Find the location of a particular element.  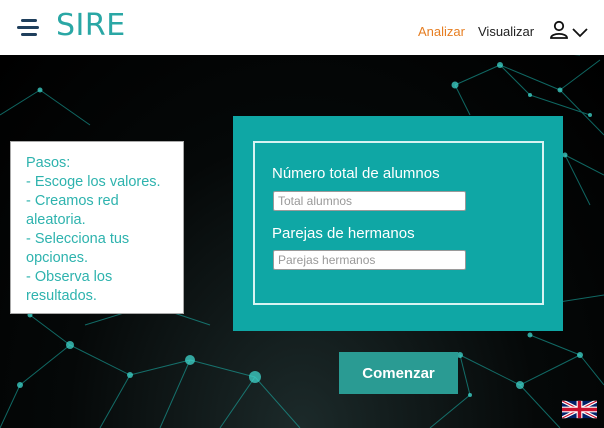

steps-line: - Observa los is located at coordinates (69, 277).